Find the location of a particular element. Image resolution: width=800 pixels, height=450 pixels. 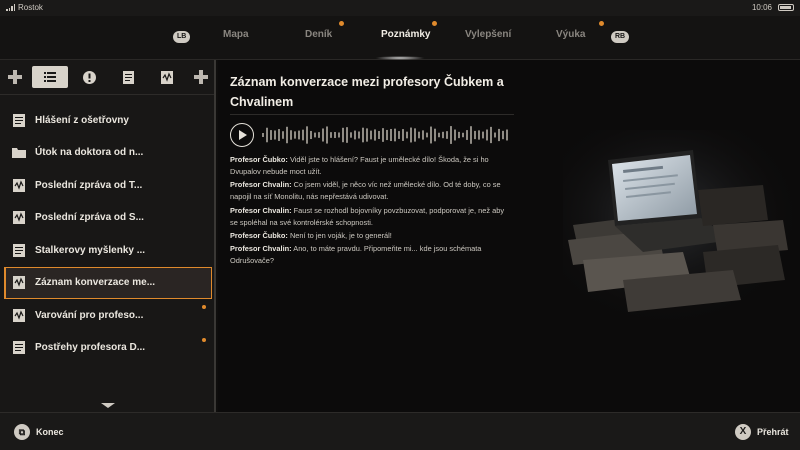

play-label: Přehrát is located at coordinates (773, 432).